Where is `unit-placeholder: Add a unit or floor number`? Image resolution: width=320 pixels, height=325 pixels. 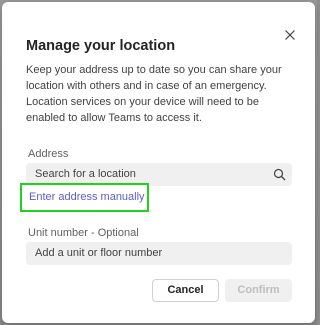
unit-placeholder: Add a unit or floor number is located at coordinates (99, 253).